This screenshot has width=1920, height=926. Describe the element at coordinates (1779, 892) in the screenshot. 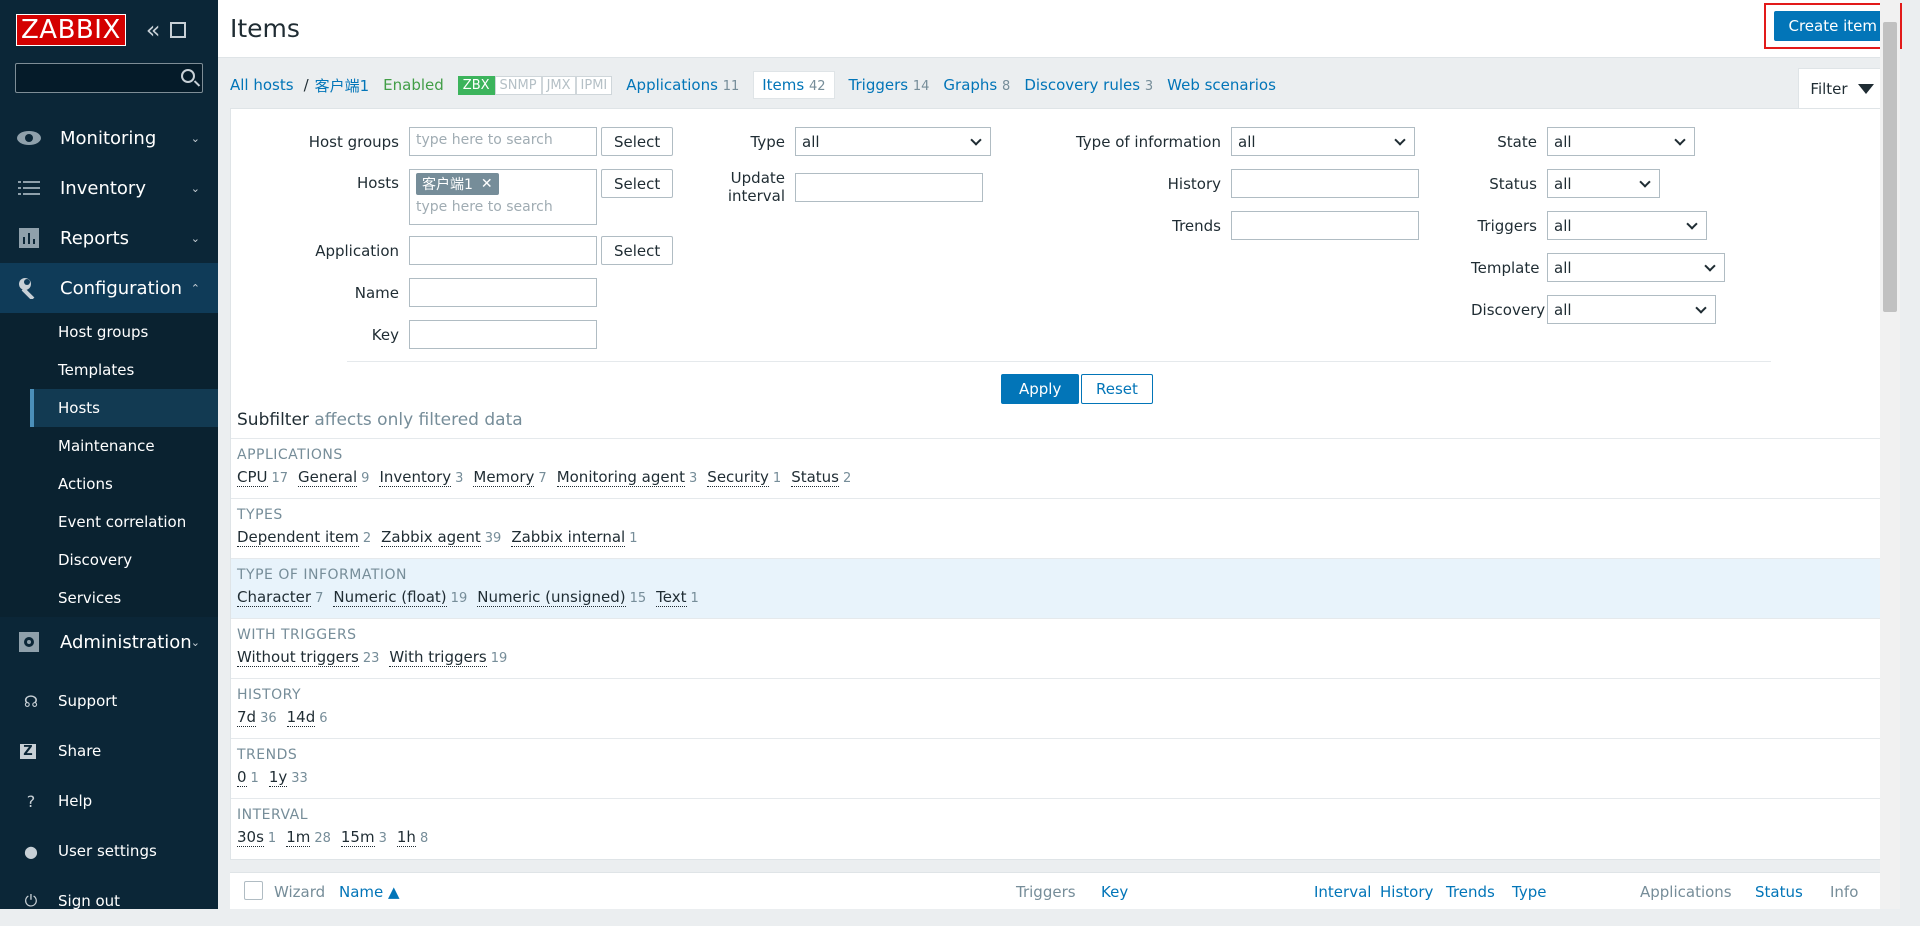

I see `column-status: Status` at that location.